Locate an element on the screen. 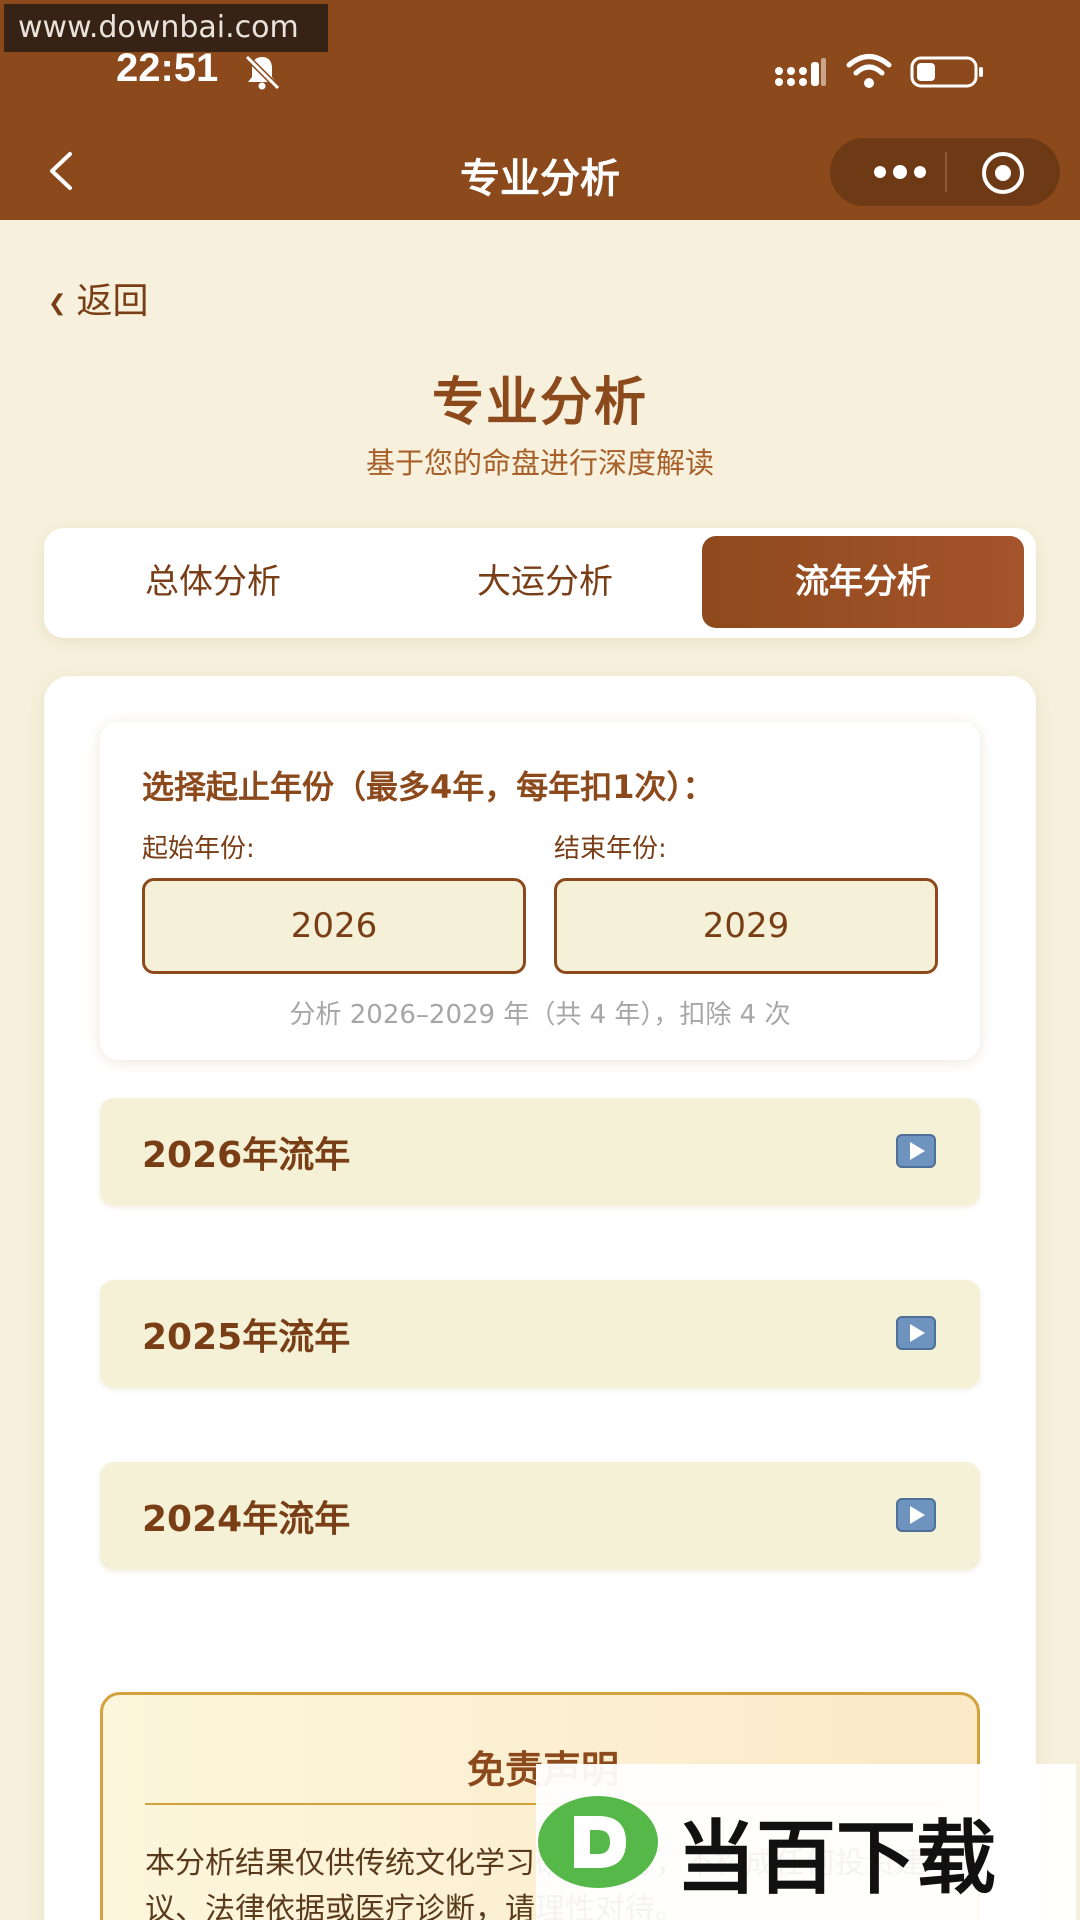 Image resolution: width=1080 pixels, height=1920 pixels. downbai-logo-overlay: 当百下载 is located at coordinates (806, 1842).